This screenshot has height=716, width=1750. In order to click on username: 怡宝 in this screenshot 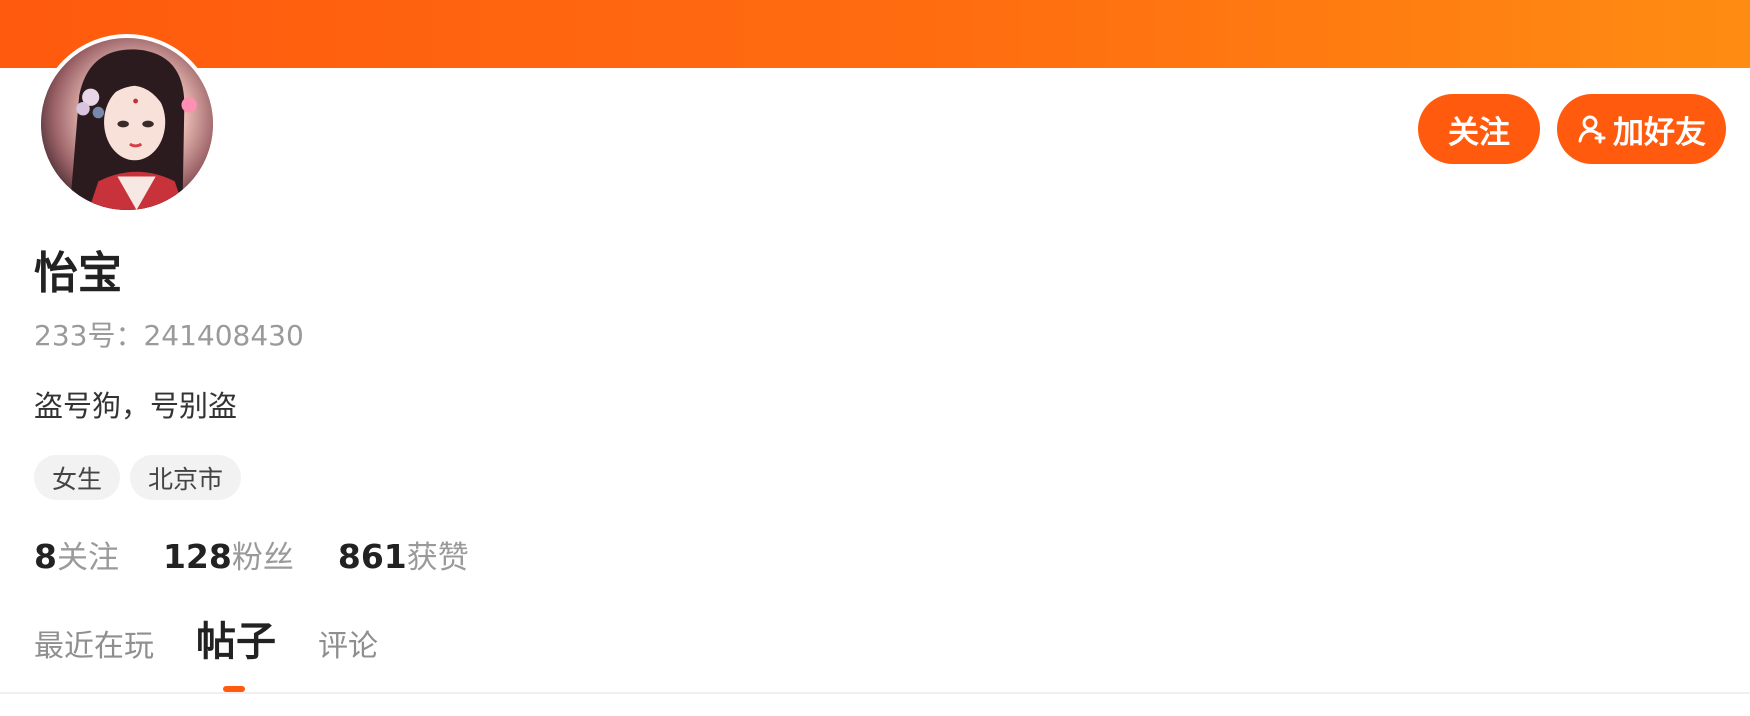, I will do `click(78, 273)`.